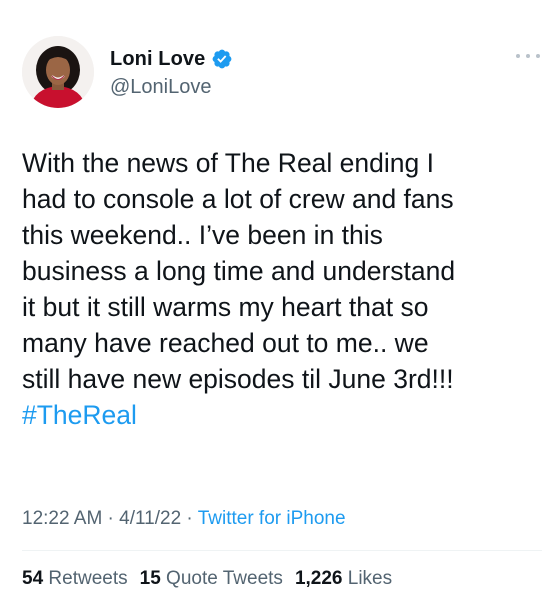 Image resolution: width=559 pixels, height=600 pixels. I want to click on retweets-stat: 54 Retweets, so click(75, 578).